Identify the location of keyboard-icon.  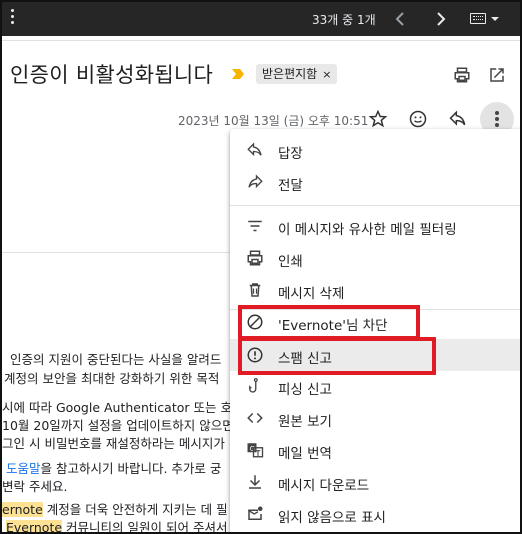
(478, 18).